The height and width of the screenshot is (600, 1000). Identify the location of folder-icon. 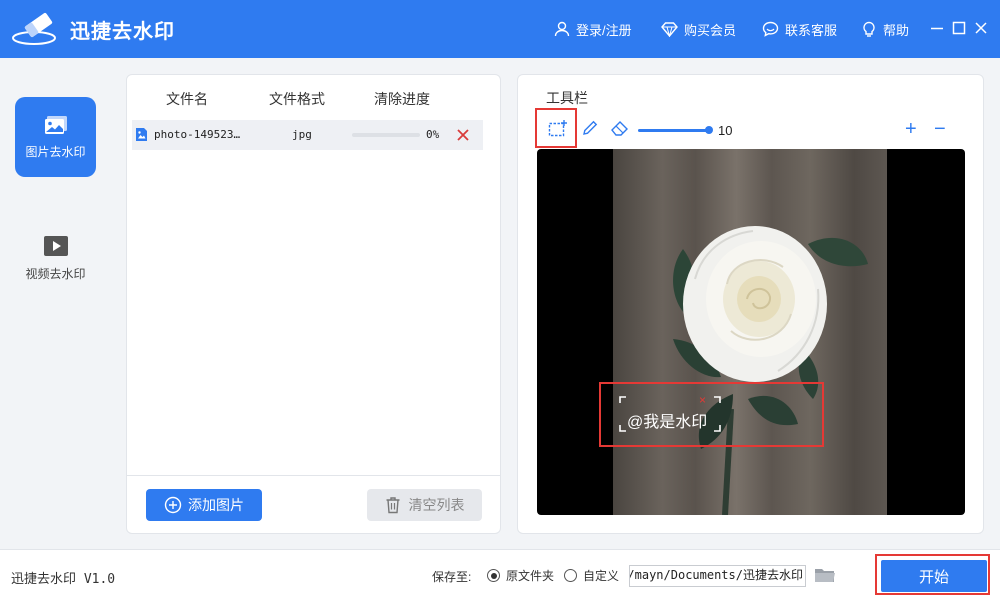
(825, 575).